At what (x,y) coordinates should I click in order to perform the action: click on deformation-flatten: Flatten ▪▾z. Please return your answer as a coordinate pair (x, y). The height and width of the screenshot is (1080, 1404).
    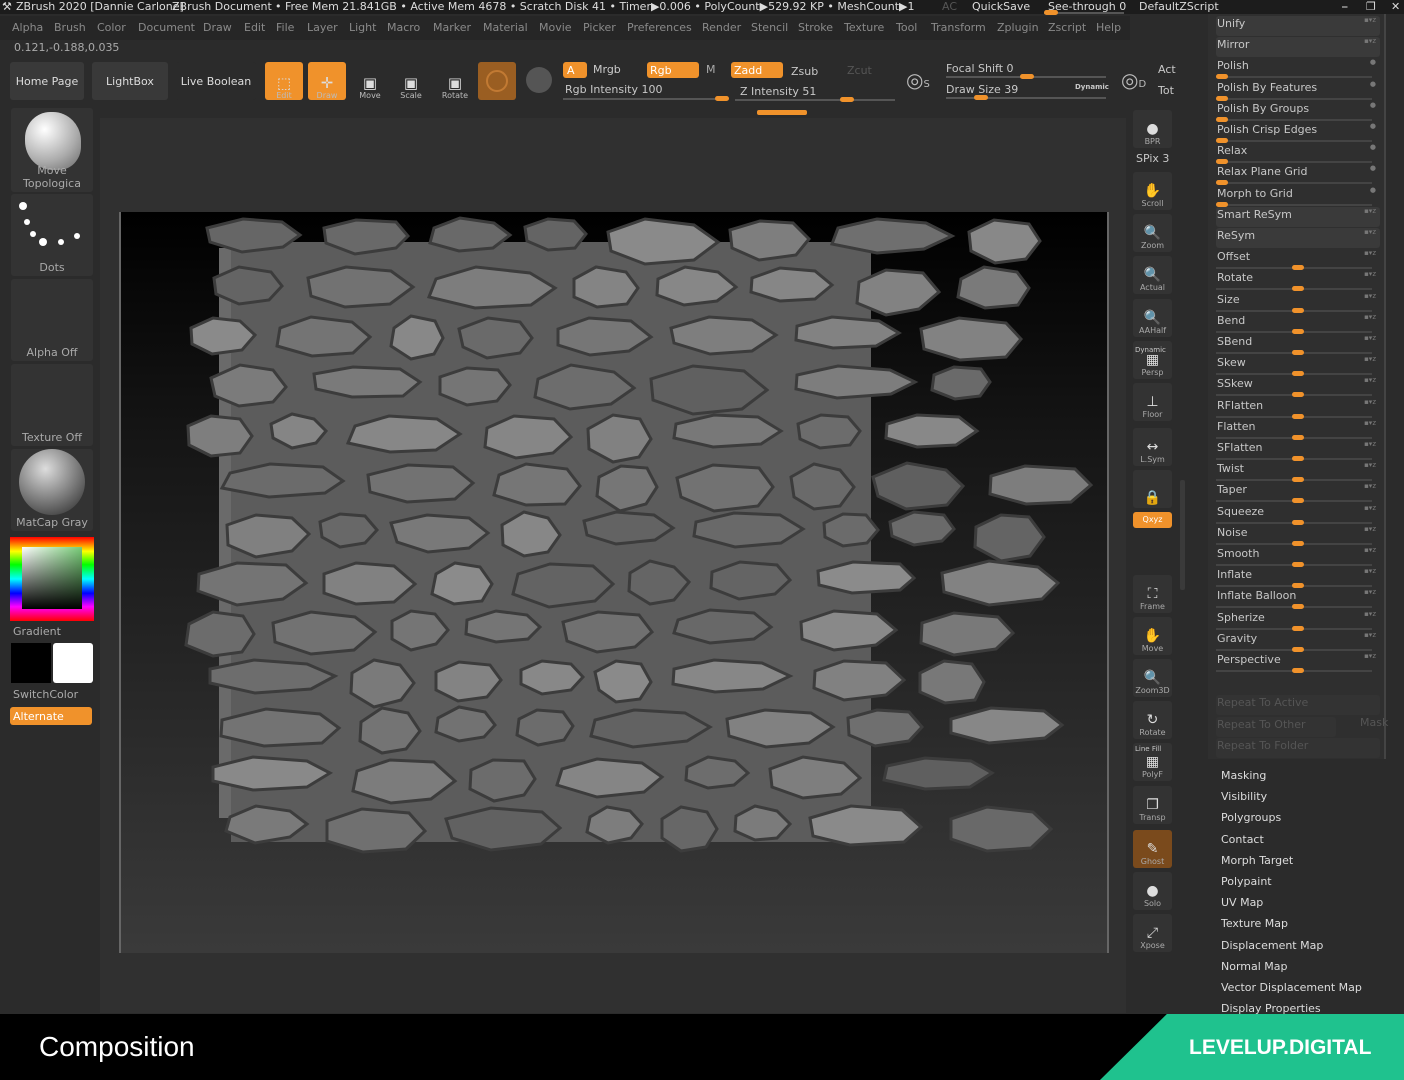
    Looking at the image, I should click on (1298, 429).